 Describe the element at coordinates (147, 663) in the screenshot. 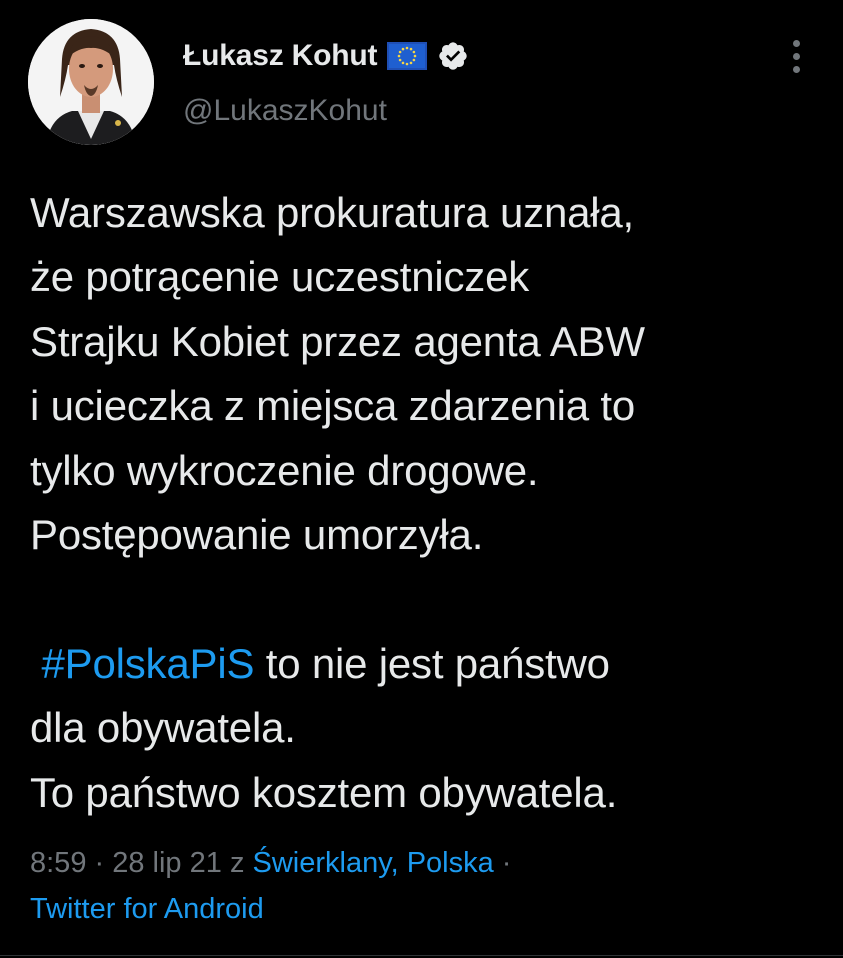

I see `hashtag-link: #PolskaPiS` at that location.